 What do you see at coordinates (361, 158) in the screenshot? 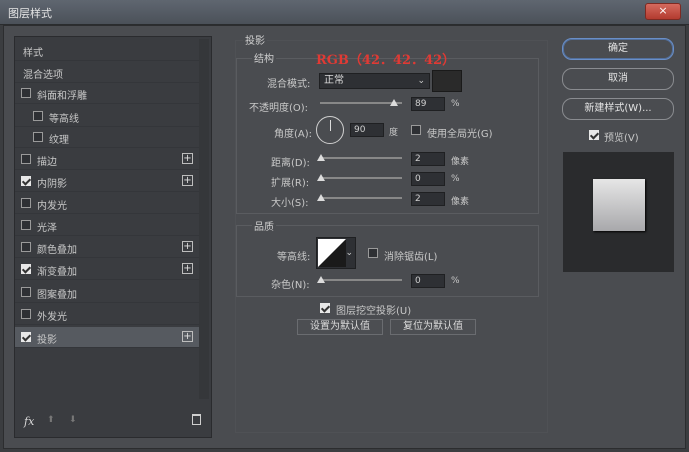
I see `distance-slider` at bounding box center [361, 158].